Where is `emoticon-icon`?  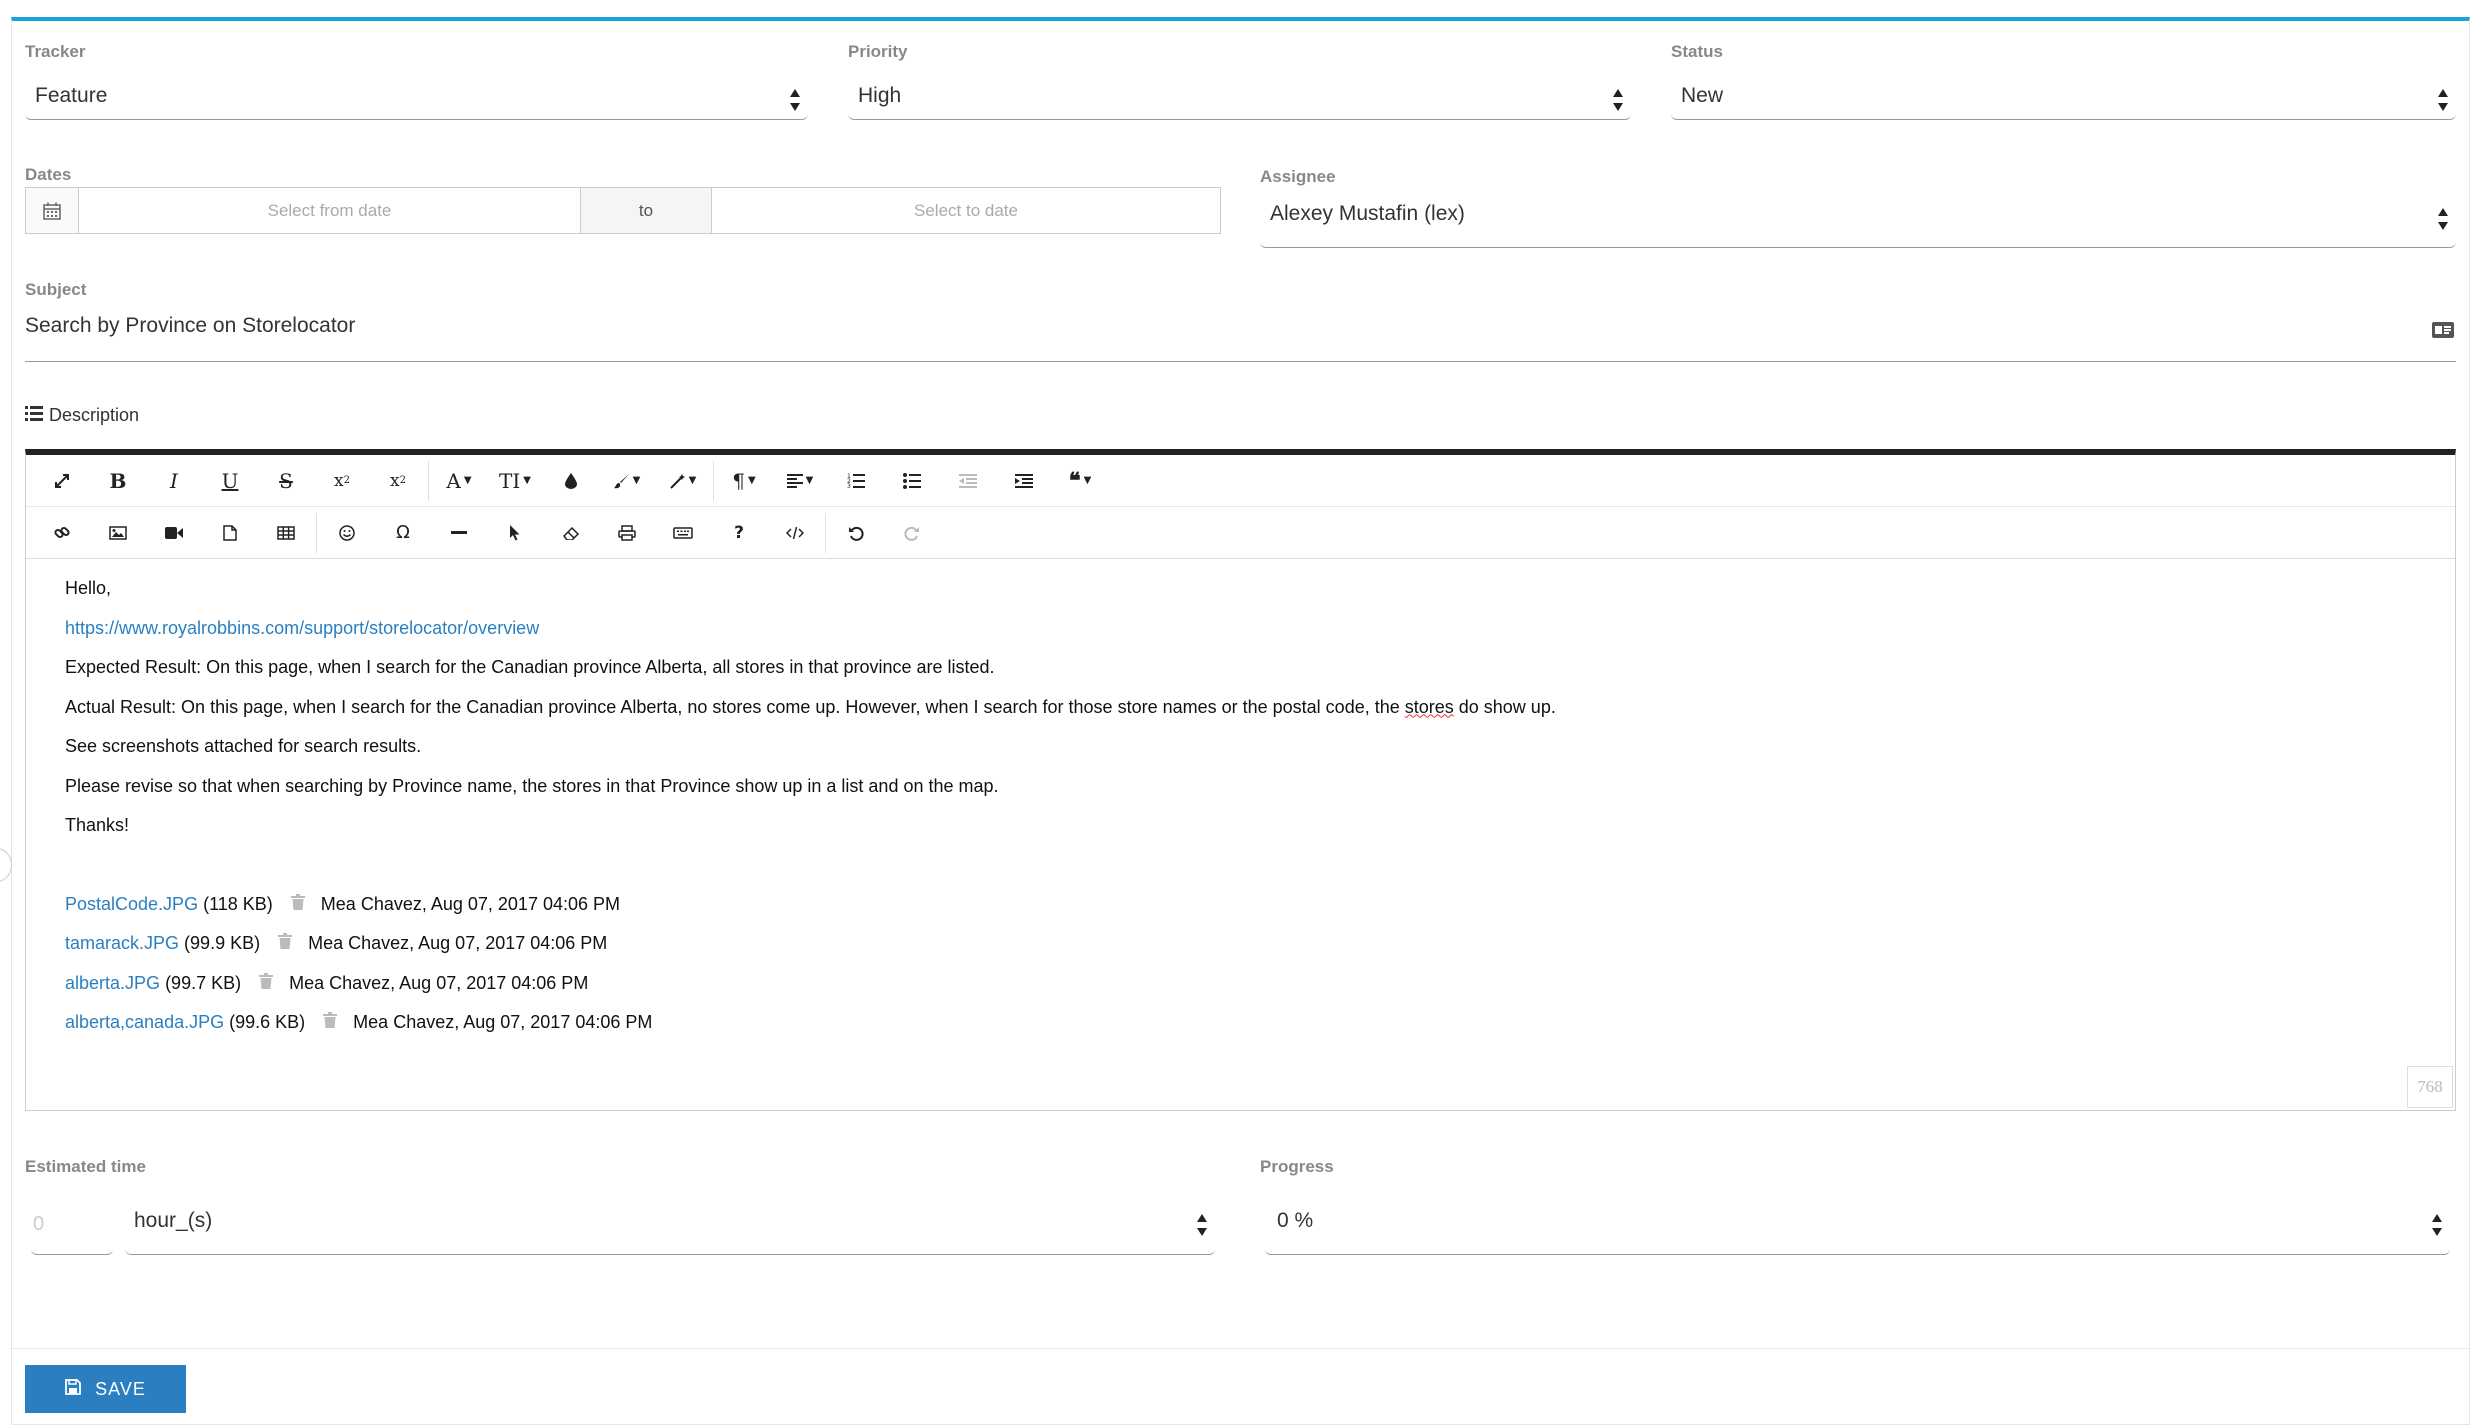
emoticon-icon is located at coordinates (347, 533).